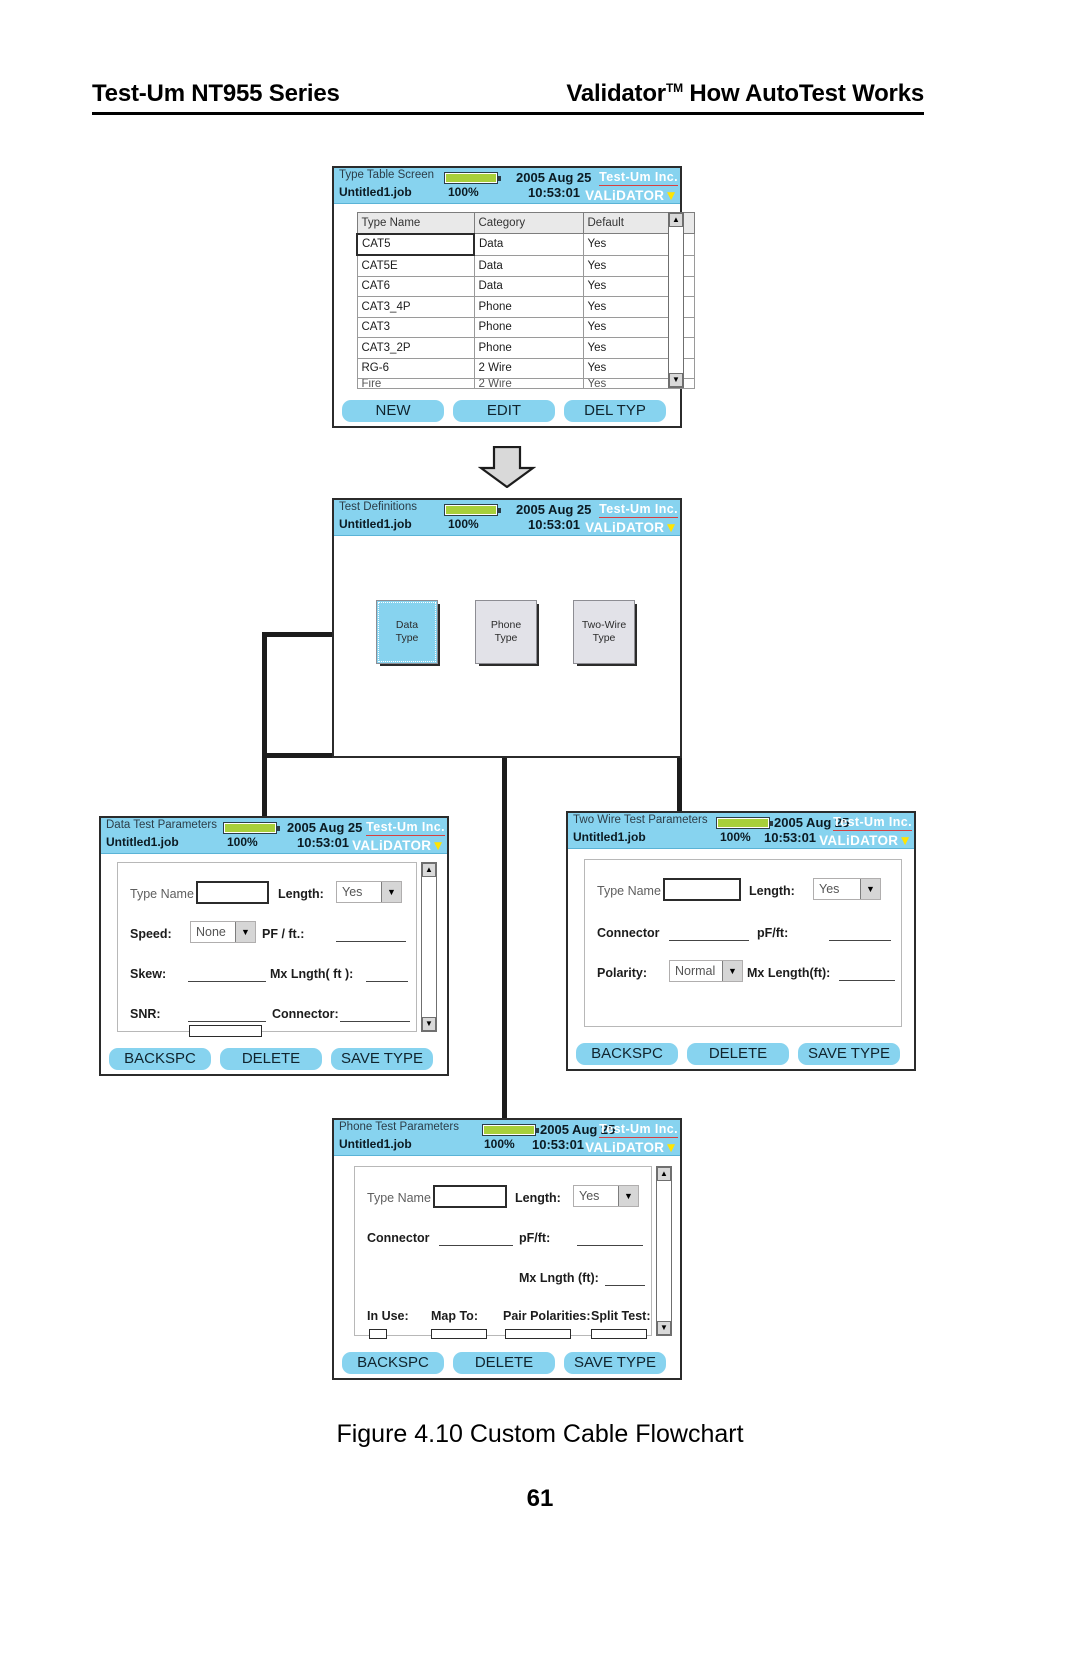  I want to click on cell-type-name: RG-6, so click(415, 368).